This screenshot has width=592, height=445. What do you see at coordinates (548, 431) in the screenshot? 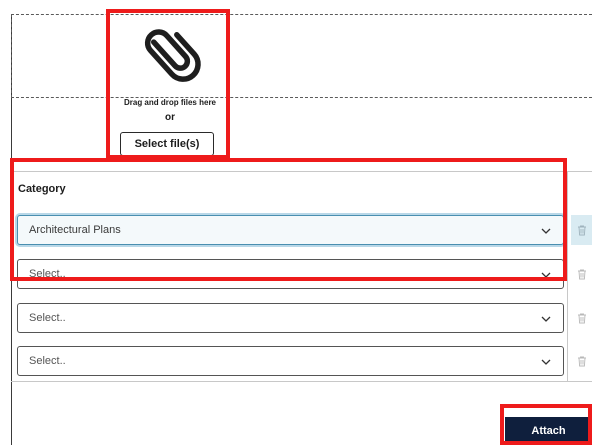
I see `attach-button: Attach` at bounding box center [548, 431].